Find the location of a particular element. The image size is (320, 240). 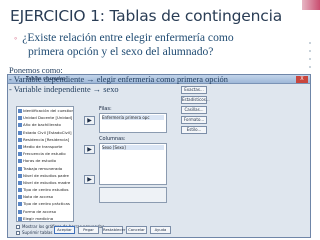

move-to-columns-button: ▶ is located at coordinates (89, 149).